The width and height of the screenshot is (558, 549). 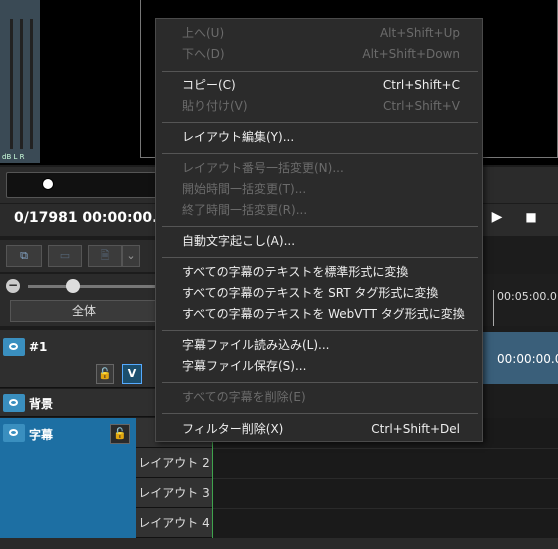 I want to click on track-clip: 00:00:00.00, so click(x=520, y=358).